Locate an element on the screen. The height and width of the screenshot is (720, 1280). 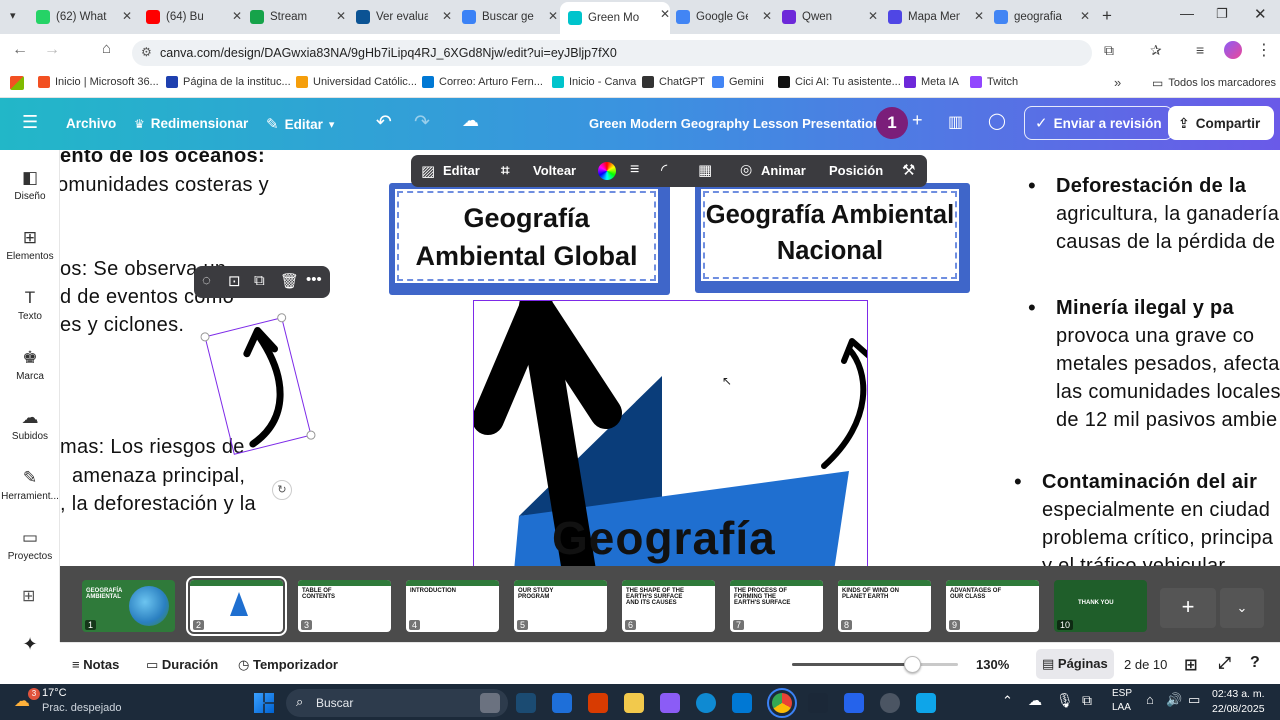
browser-tab: Green Mo ✕ is located at coordinates (615, 18).